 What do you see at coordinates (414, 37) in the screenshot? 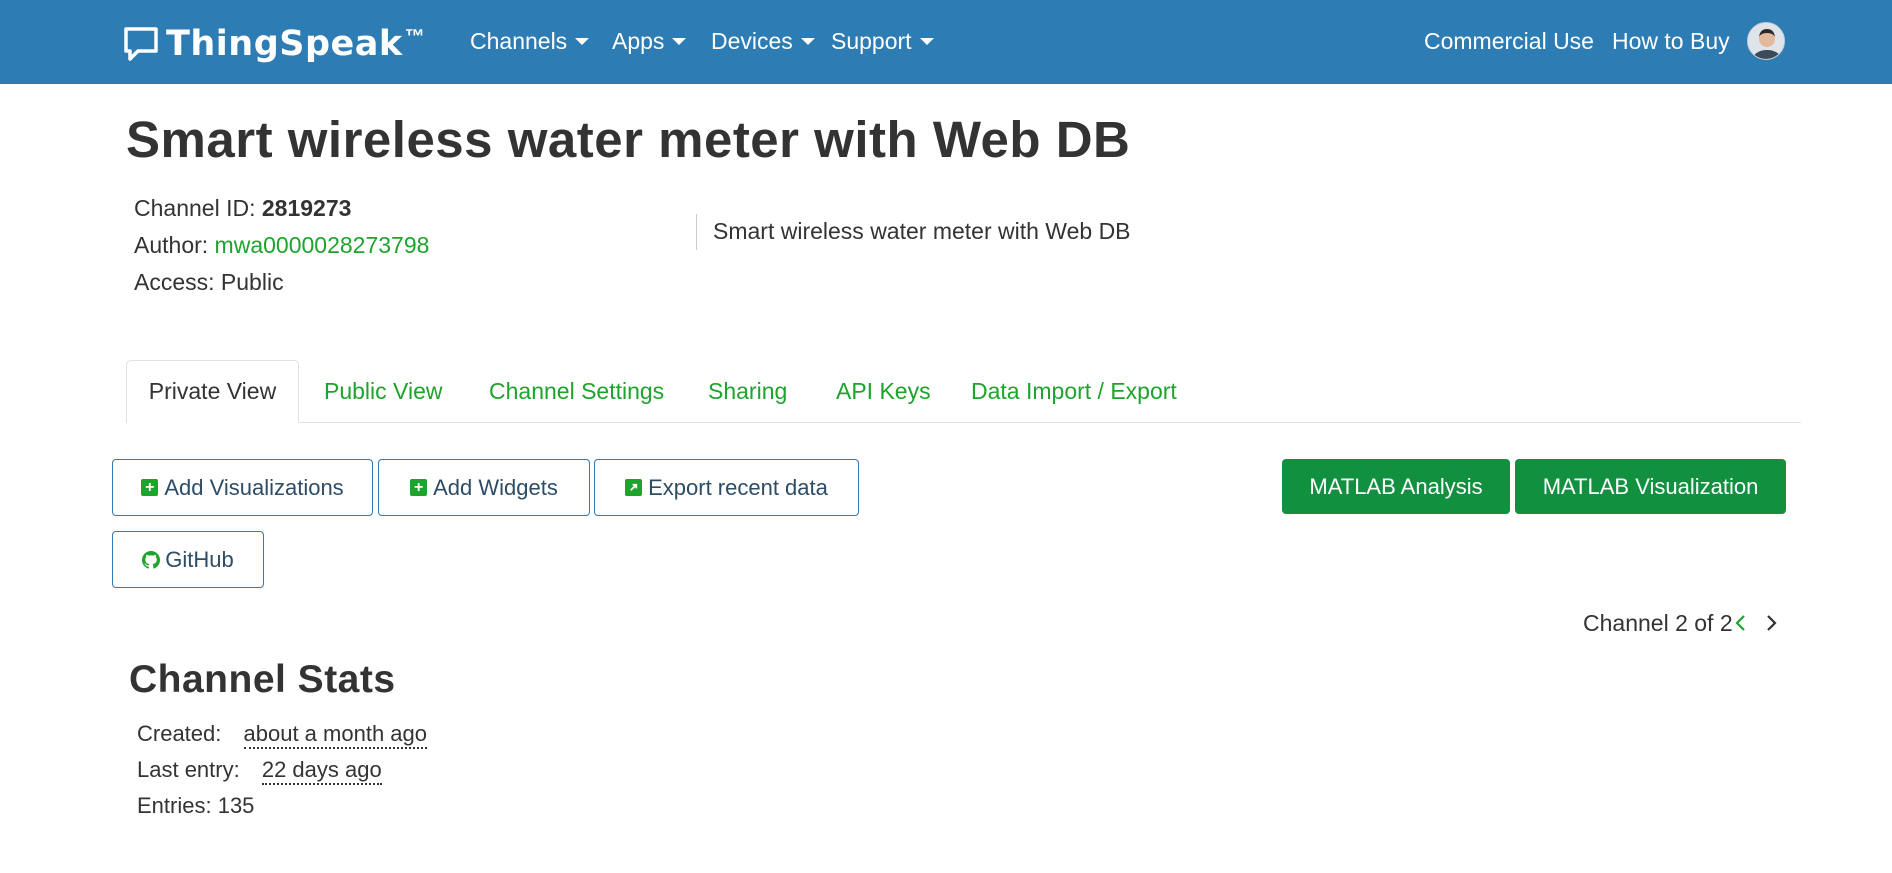
I see `brand-trademark: ™` at bounding box center [414, 37].